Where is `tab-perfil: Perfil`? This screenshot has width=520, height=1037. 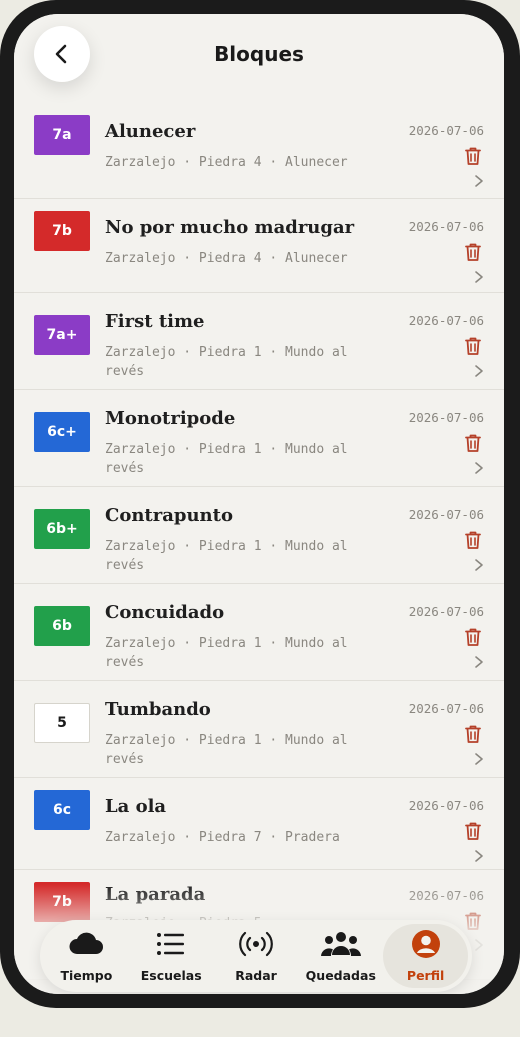
tab-perfil: Perfil is located at coordinates (425, 956).